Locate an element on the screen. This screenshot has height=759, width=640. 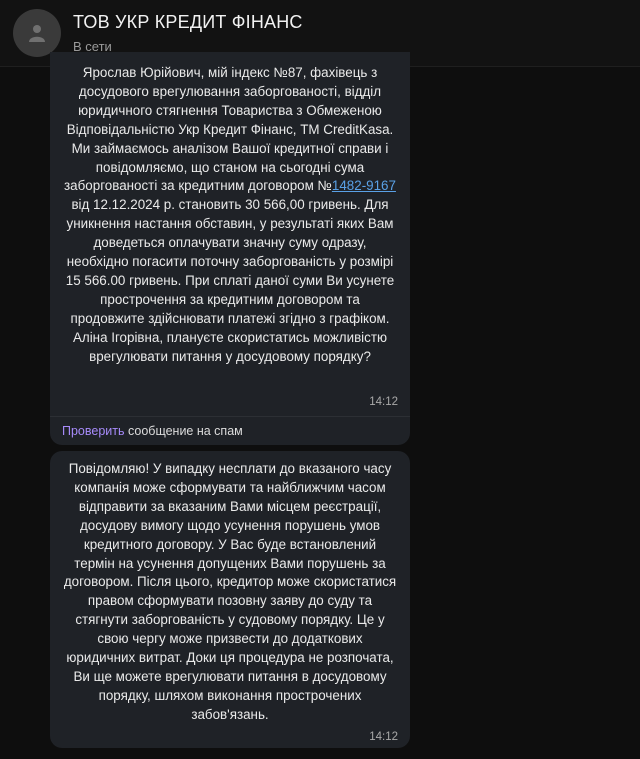
spam-check-bar: Проверить сообщение на спам is located at coordinates (230, 430).